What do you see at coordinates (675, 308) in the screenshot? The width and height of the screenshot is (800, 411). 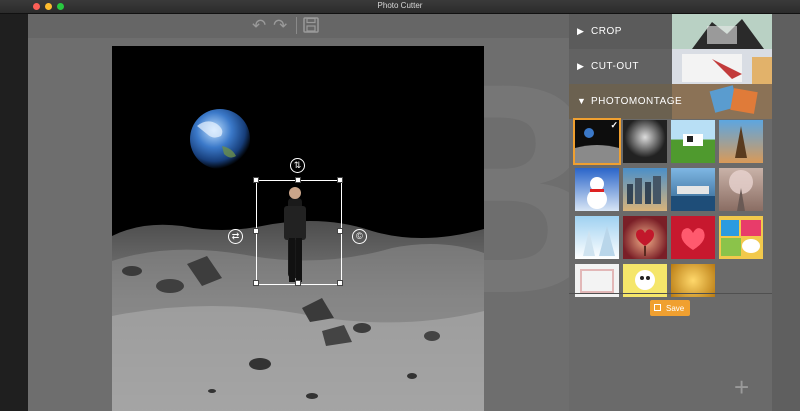 I see `save-button-label: Save` at bounding box center [675, 308].